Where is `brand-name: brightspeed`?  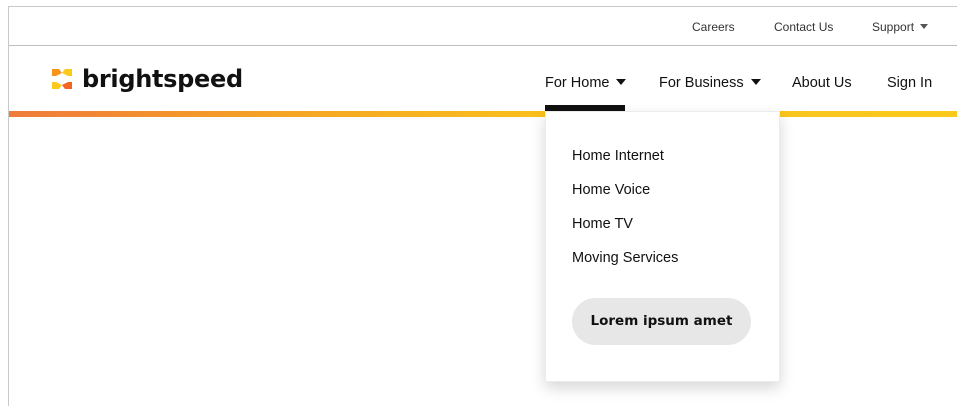 brand-name: brightspeed is located at coordinates (162, 79).